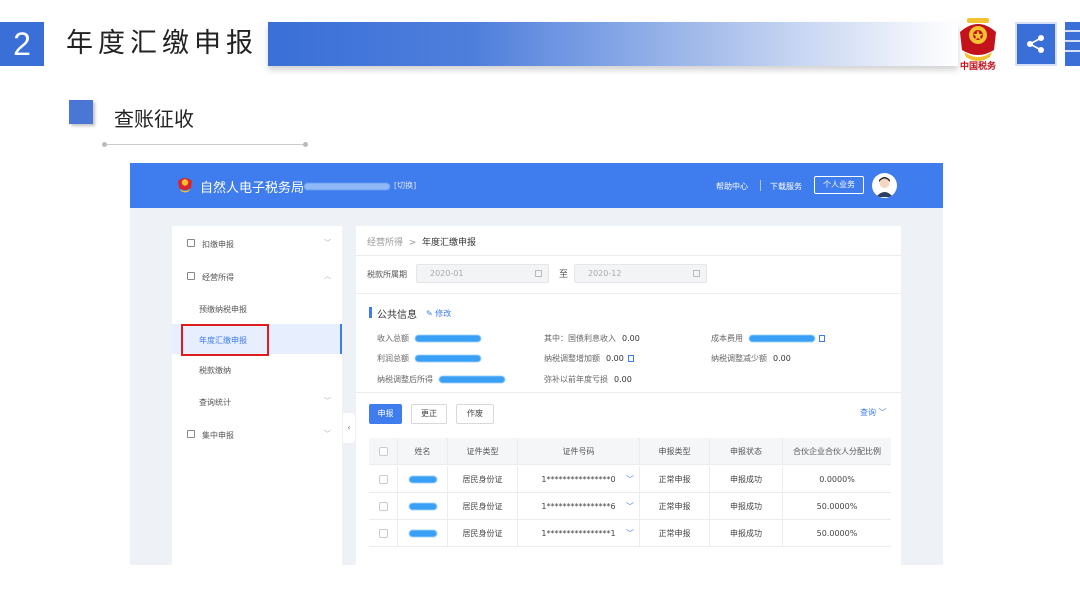 The height and width of the screenshot is (608, 1080). I want to click on column-header: 证件号码, so click(578, 451).